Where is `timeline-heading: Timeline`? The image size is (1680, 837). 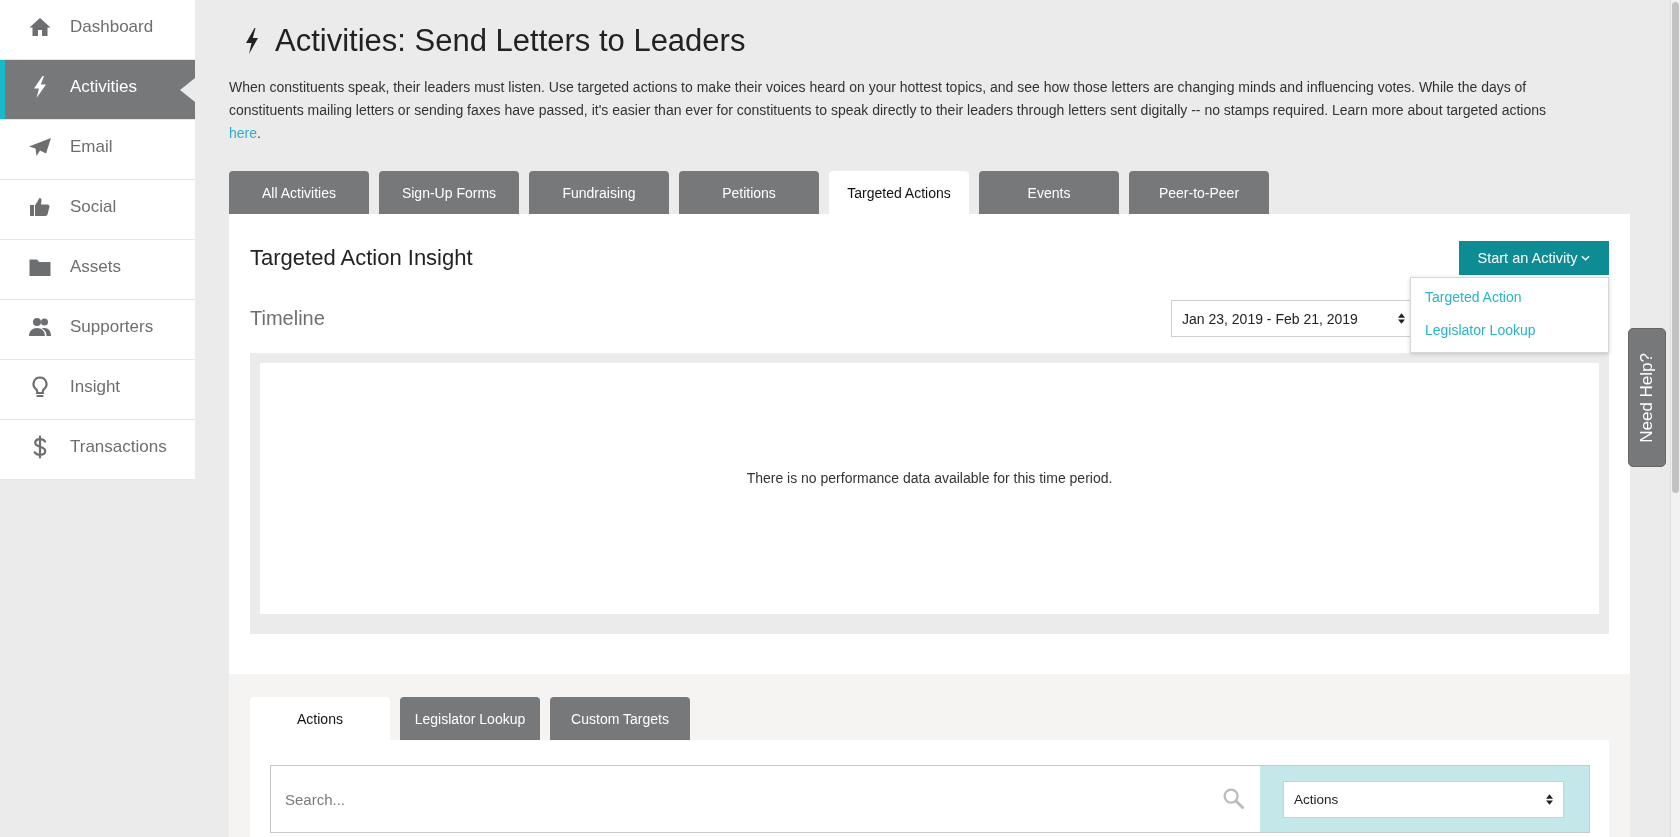 timeline-heading: Timeline is located at coordinates (287, 318).